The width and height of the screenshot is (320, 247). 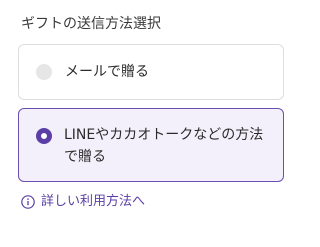 What do you see at coordinates (93, 201) in the screenshot?
I see `help-link-label: 詳しい利用方法へ` at bounding box center [93, 201].